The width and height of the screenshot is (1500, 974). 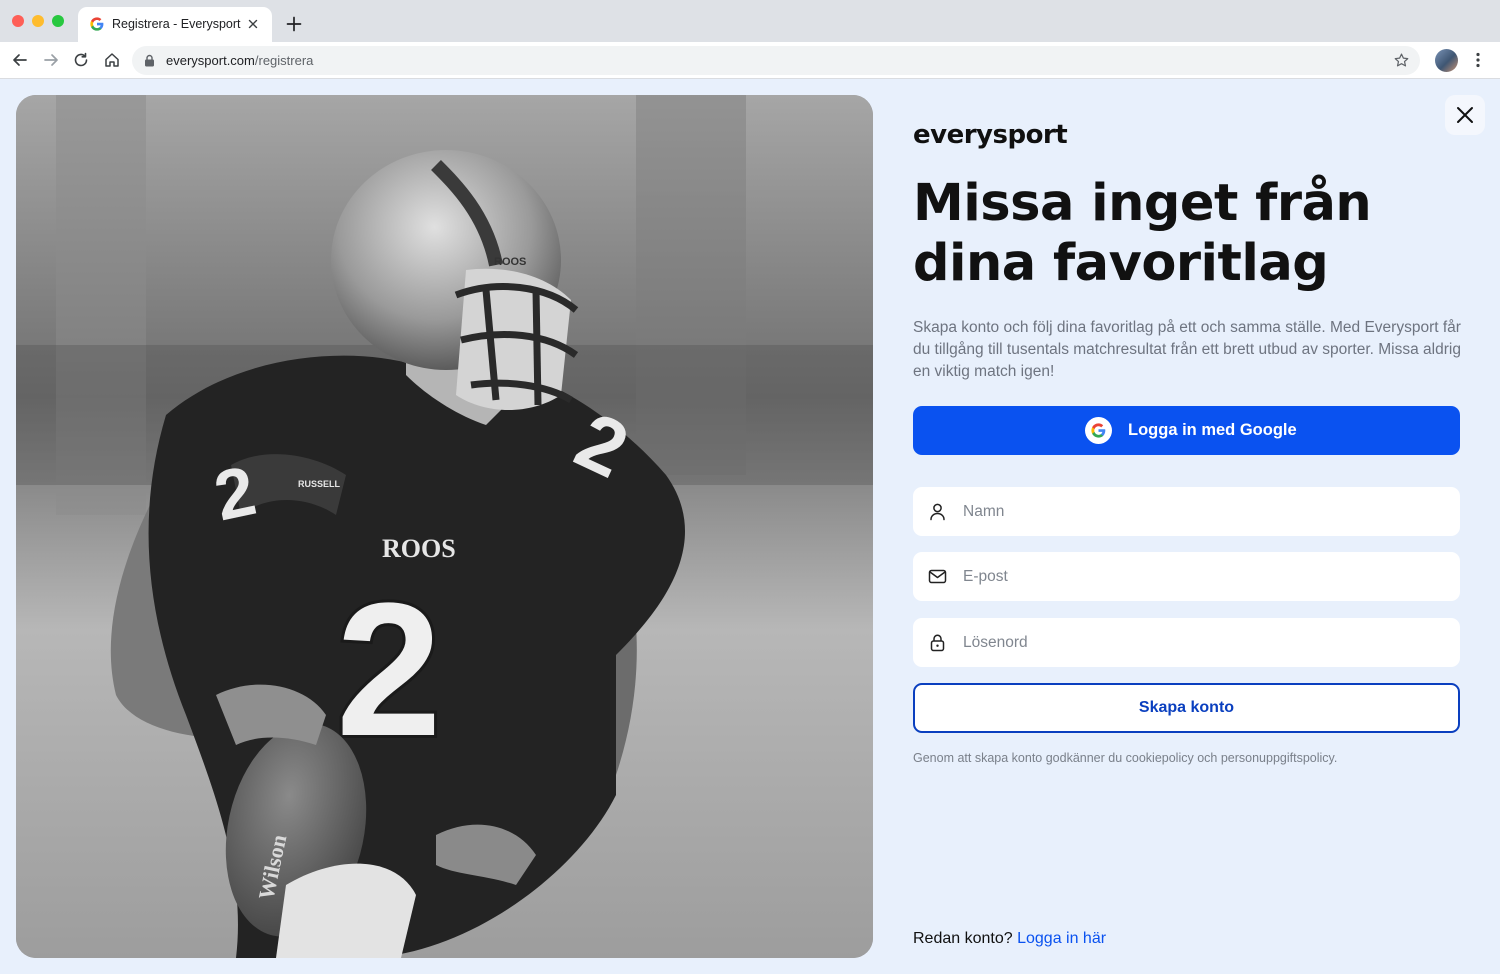 What do you see at coordinates (1478, 60) in the screenshot?
I see `more-vertical-icon` at bounding box center [1478, 60].